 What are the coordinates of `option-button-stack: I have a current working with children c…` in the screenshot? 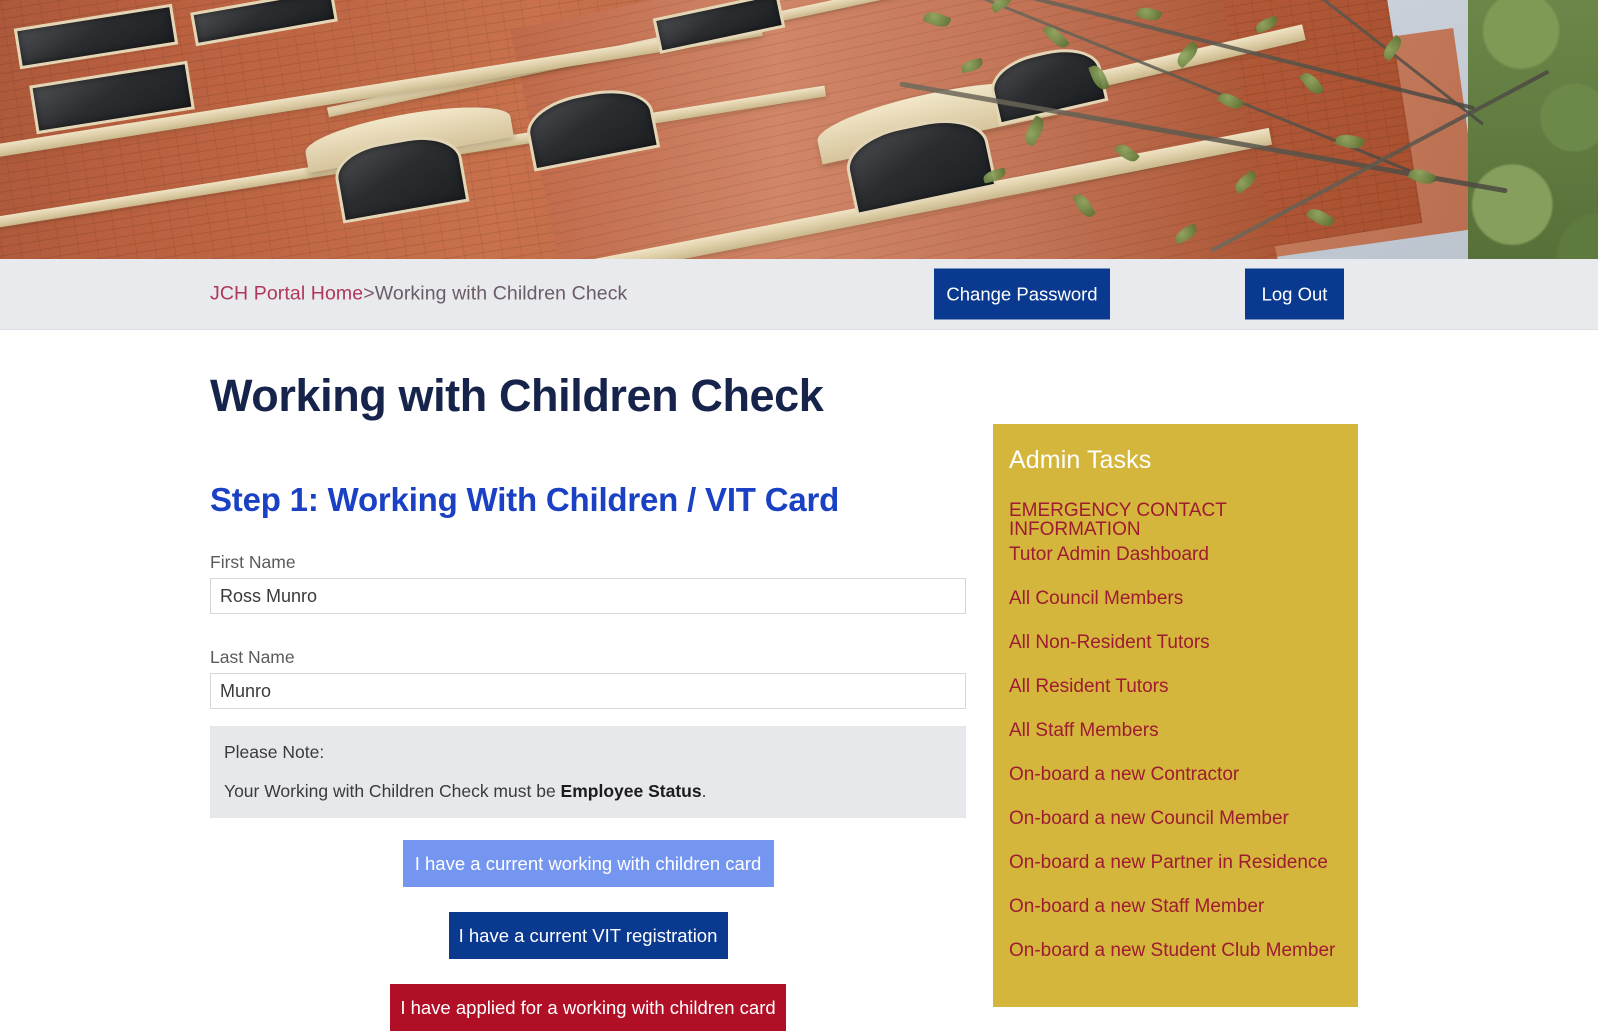 It's located at (588, 935).